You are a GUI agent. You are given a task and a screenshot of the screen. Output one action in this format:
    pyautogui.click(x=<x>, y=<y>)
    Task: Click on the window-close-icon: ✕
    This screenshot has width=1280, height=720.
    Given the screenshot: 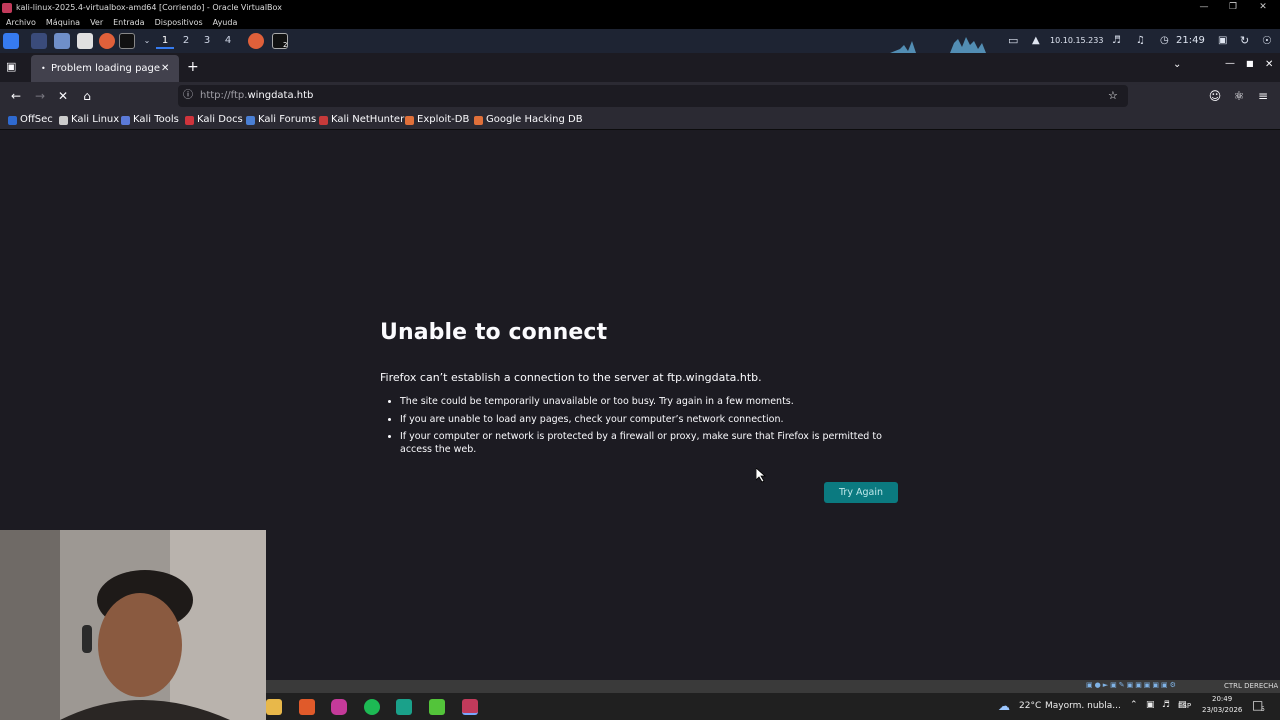 What is the action you would take?
    pyautogui.click(x=1269, y=64)
    